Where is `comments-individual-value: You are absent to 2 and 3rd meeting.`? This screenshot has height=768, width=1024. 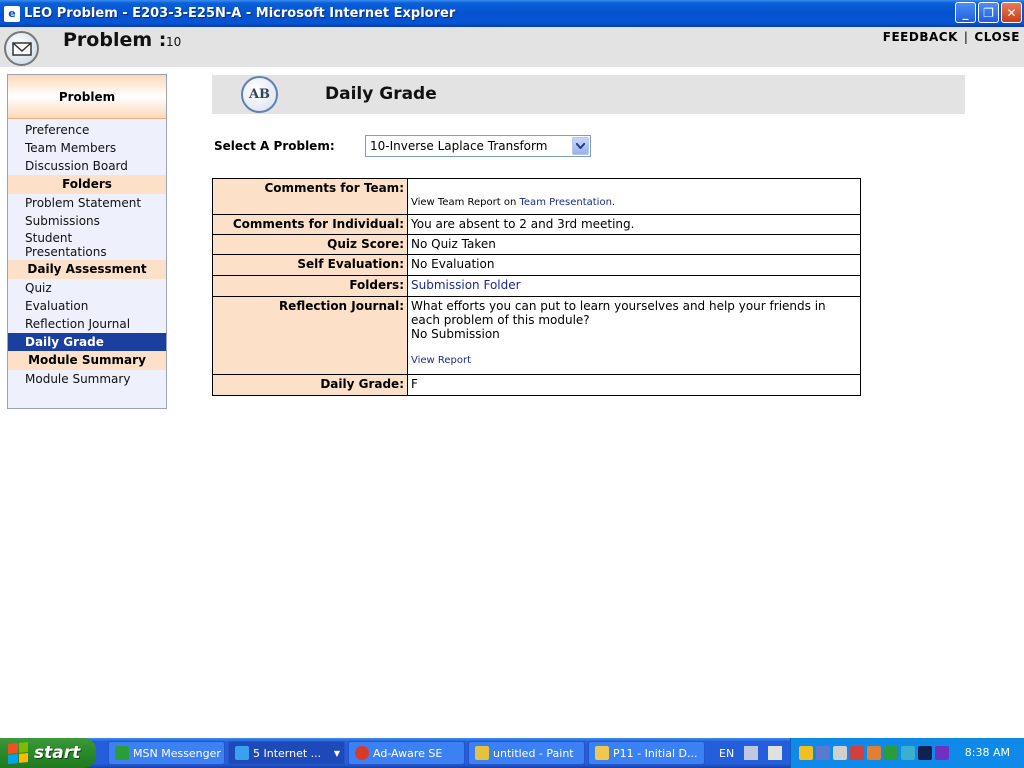
comments-individual-value: You are absent to 2 and 3rd meeting. is located at coordinates (634, 224).